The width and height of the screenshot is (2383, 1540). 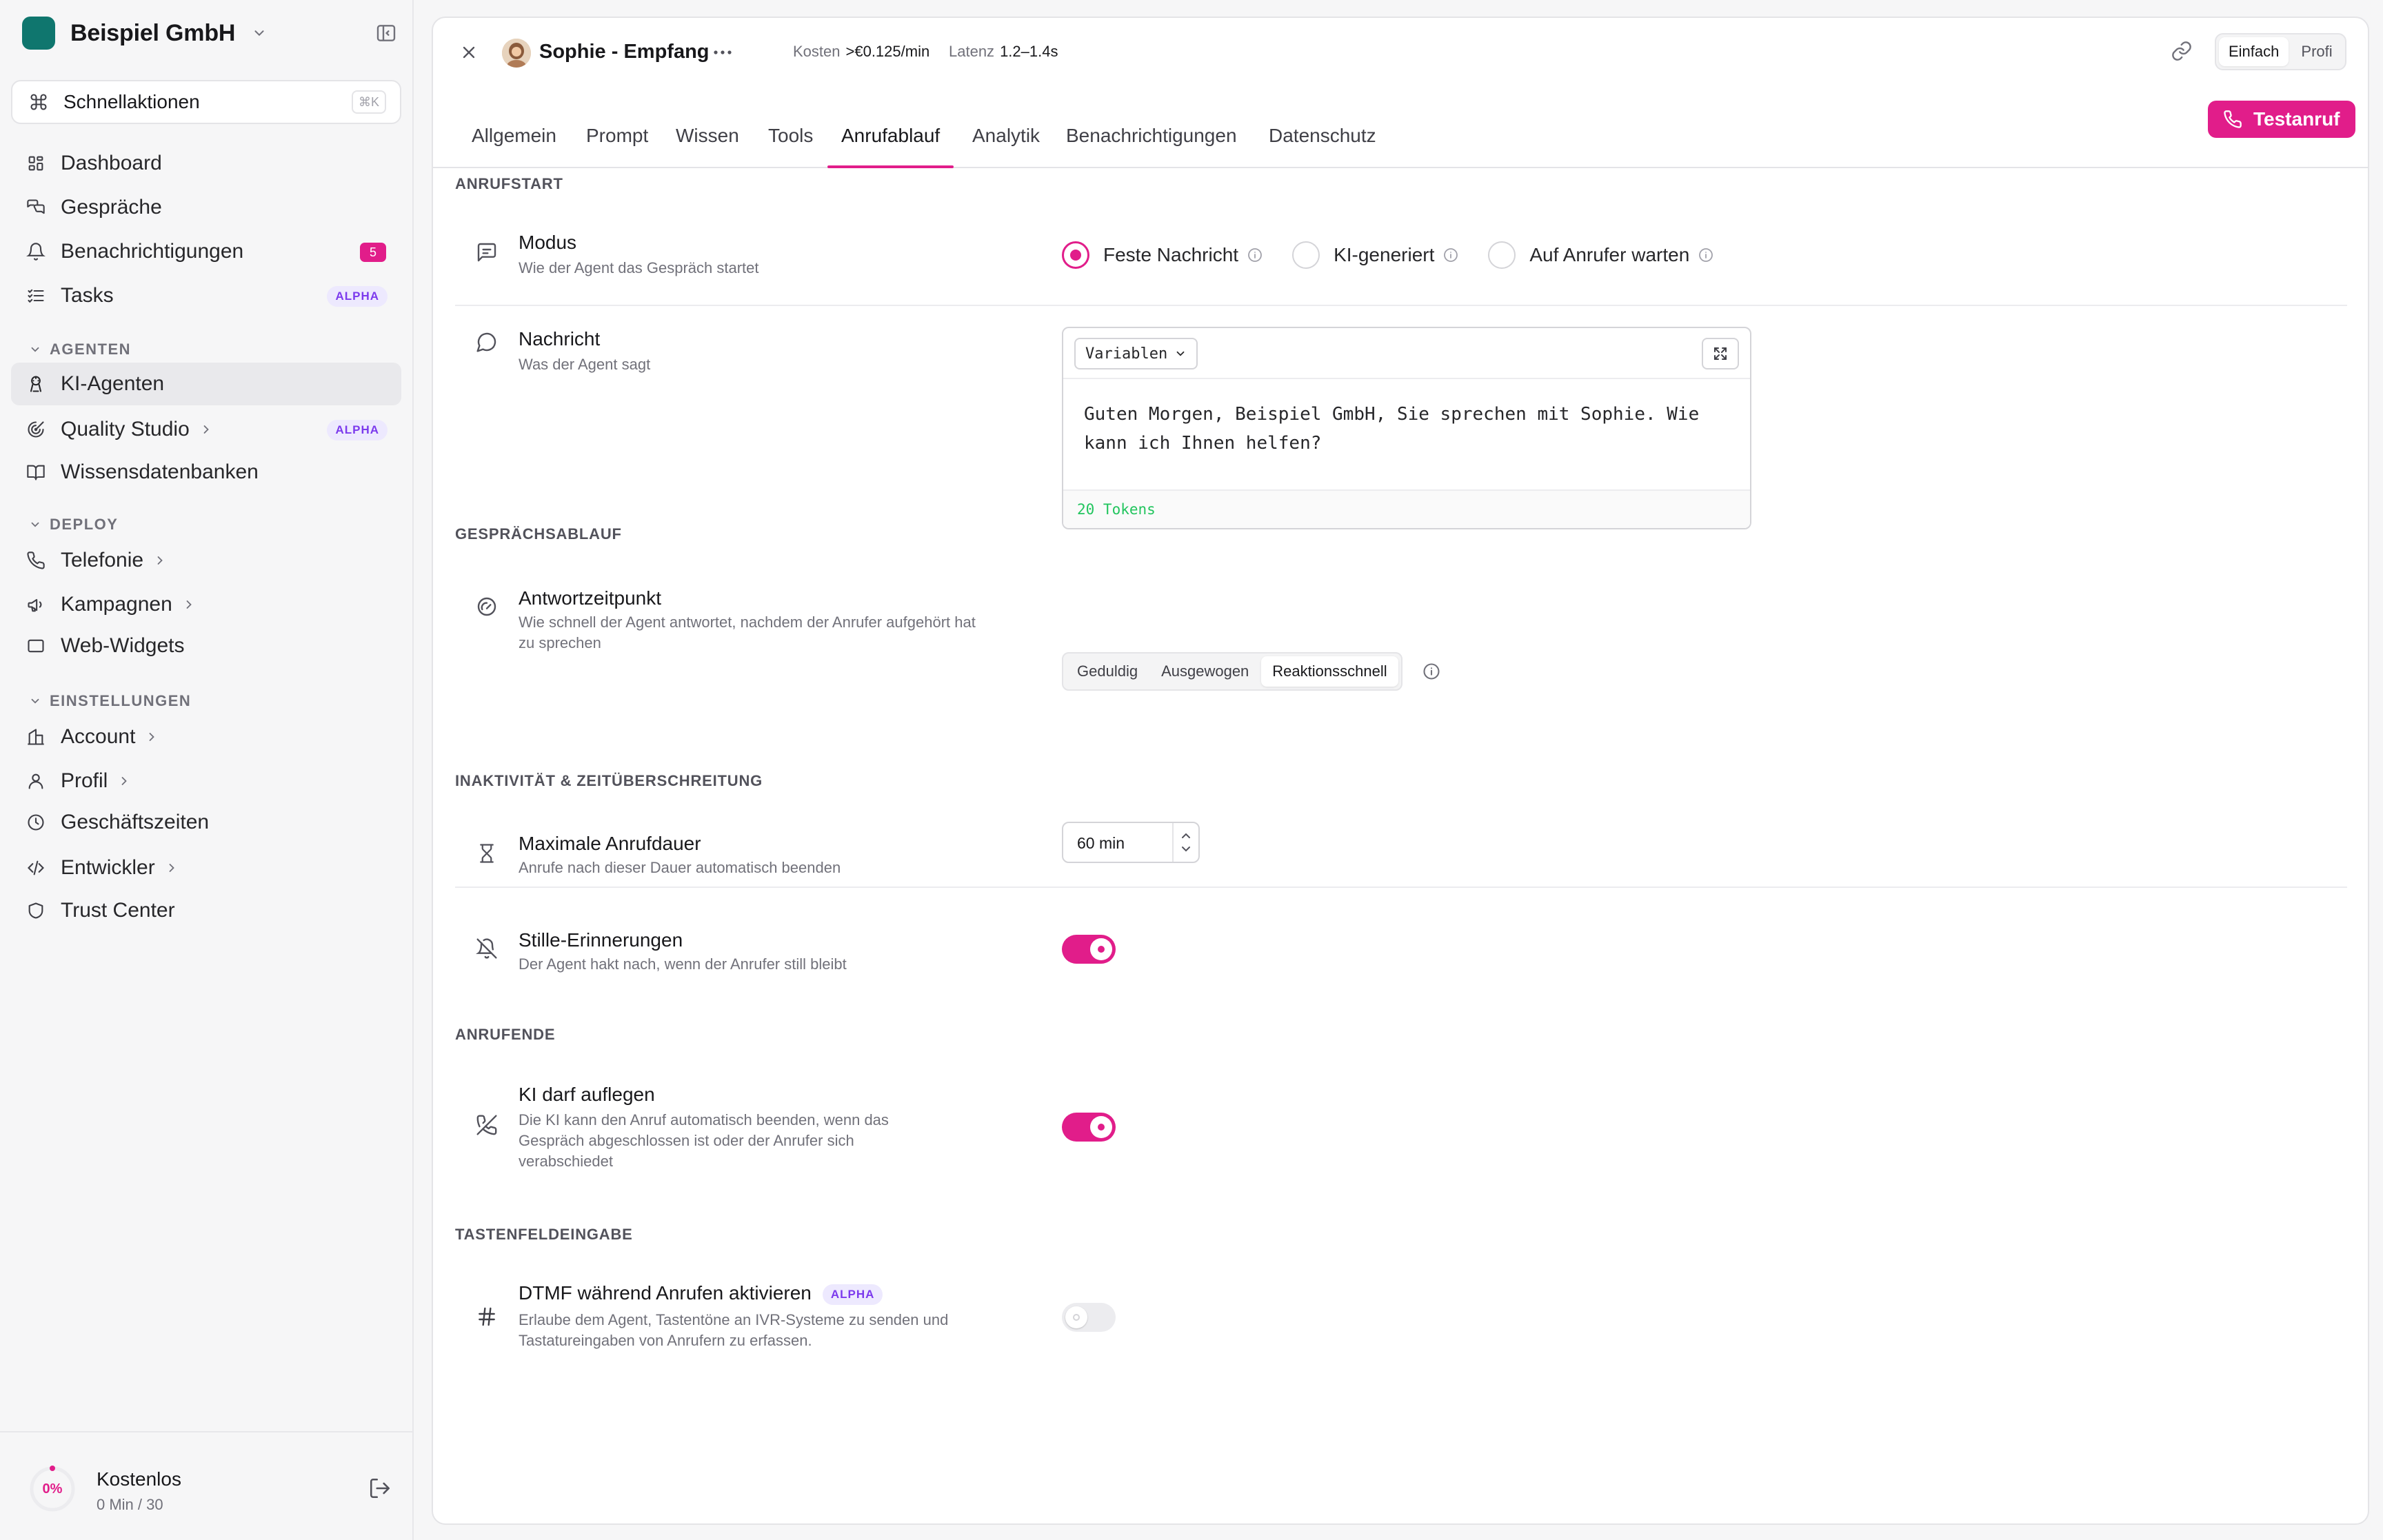 I want to click on close-icon, so click(x=469, y=53).